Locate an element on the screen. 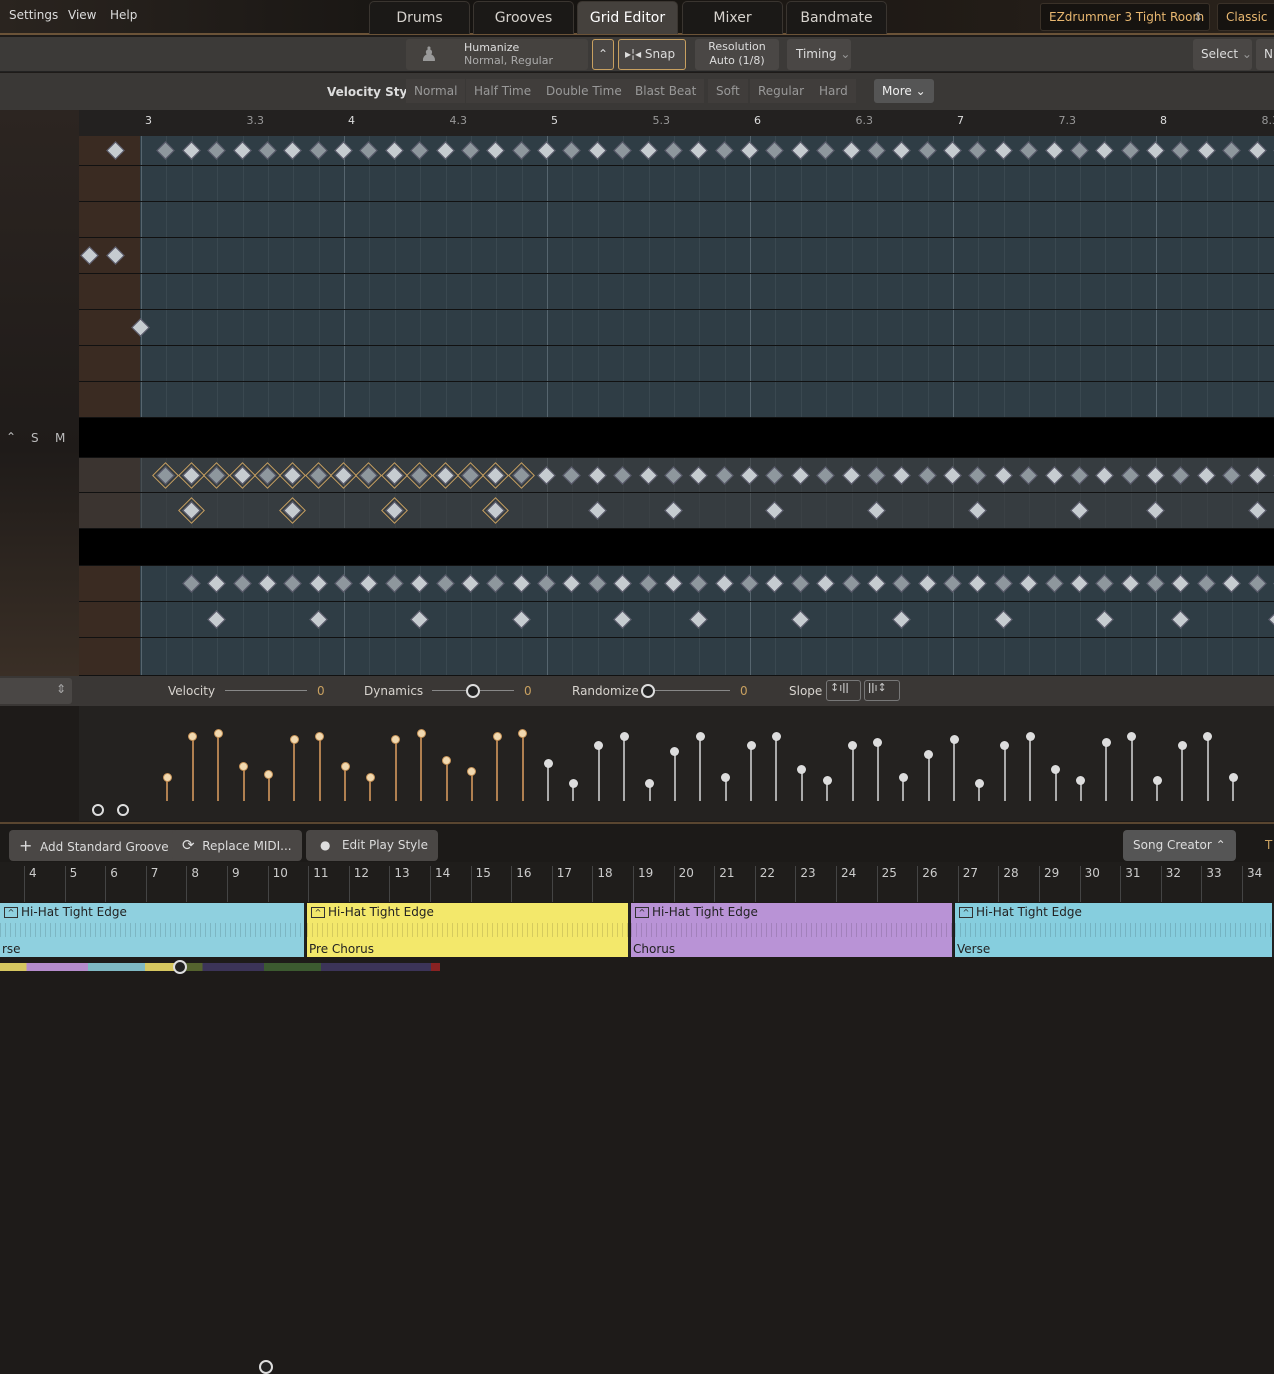 This screenshot has height=1374, width=1274. resolution-select: ResolutionAuto (1/8) is located at coordinates (737, 54).